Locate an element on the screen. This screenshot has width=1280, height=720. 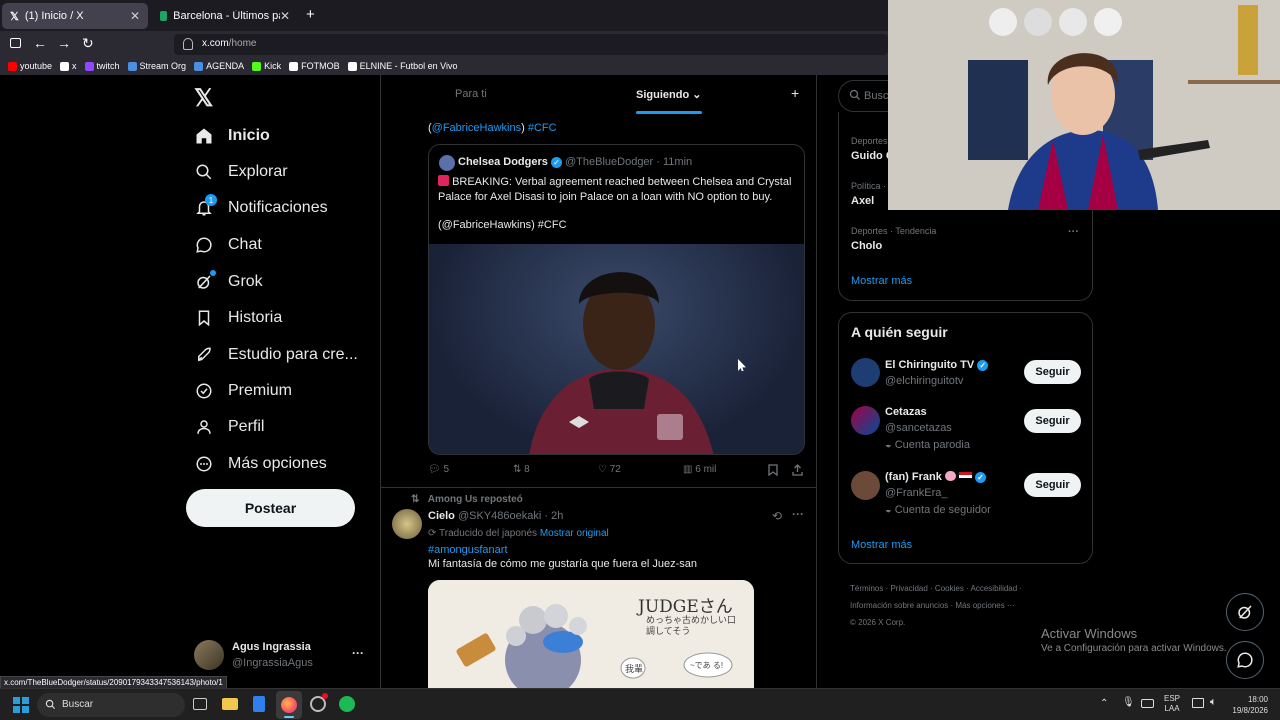
repost-button: ⇅ 8 is located at coordinates (521, 469).